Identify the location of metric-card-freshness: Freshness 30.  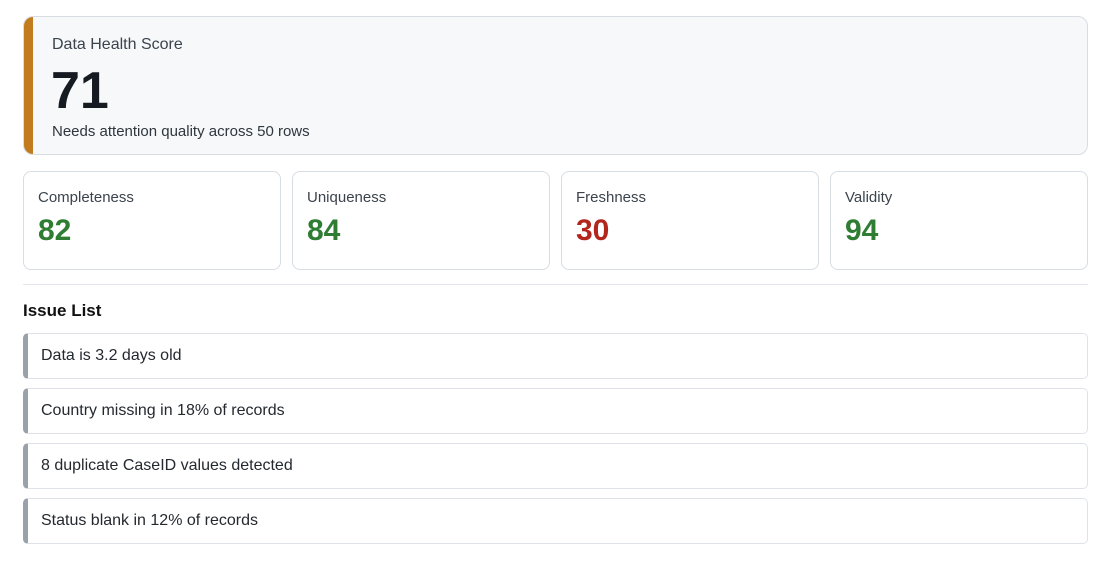
(690, 220).